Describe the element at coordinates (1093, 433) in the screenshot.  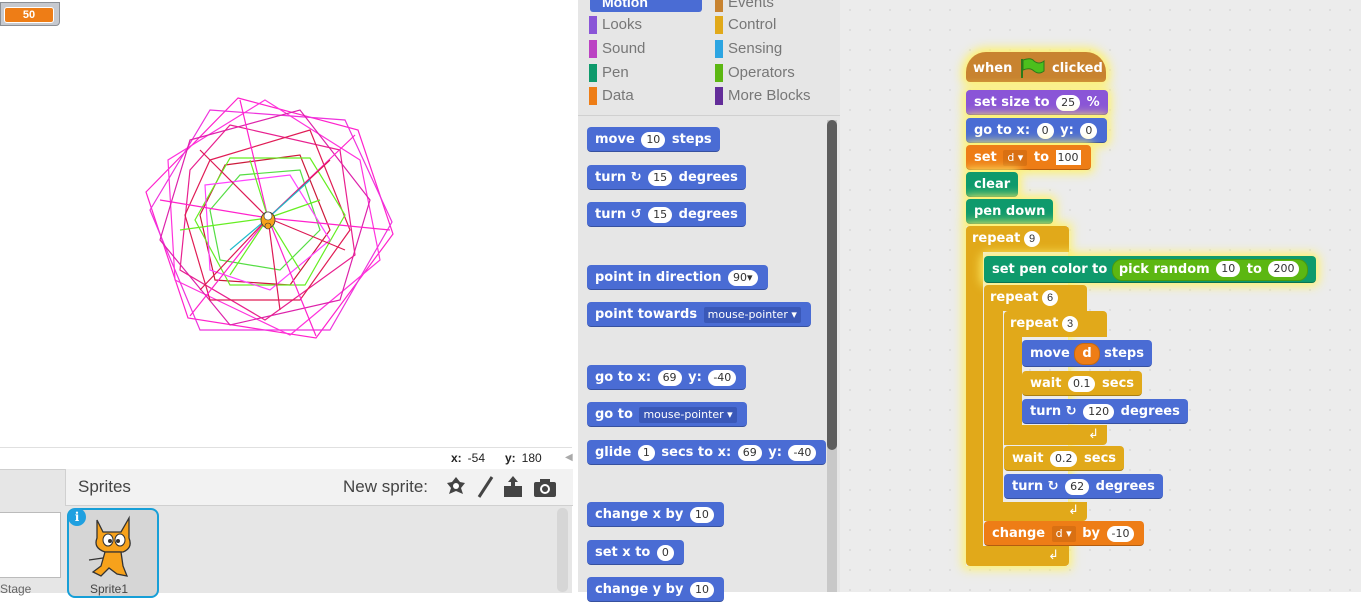
I see `loop-arrow-icon: ↲` at that location.